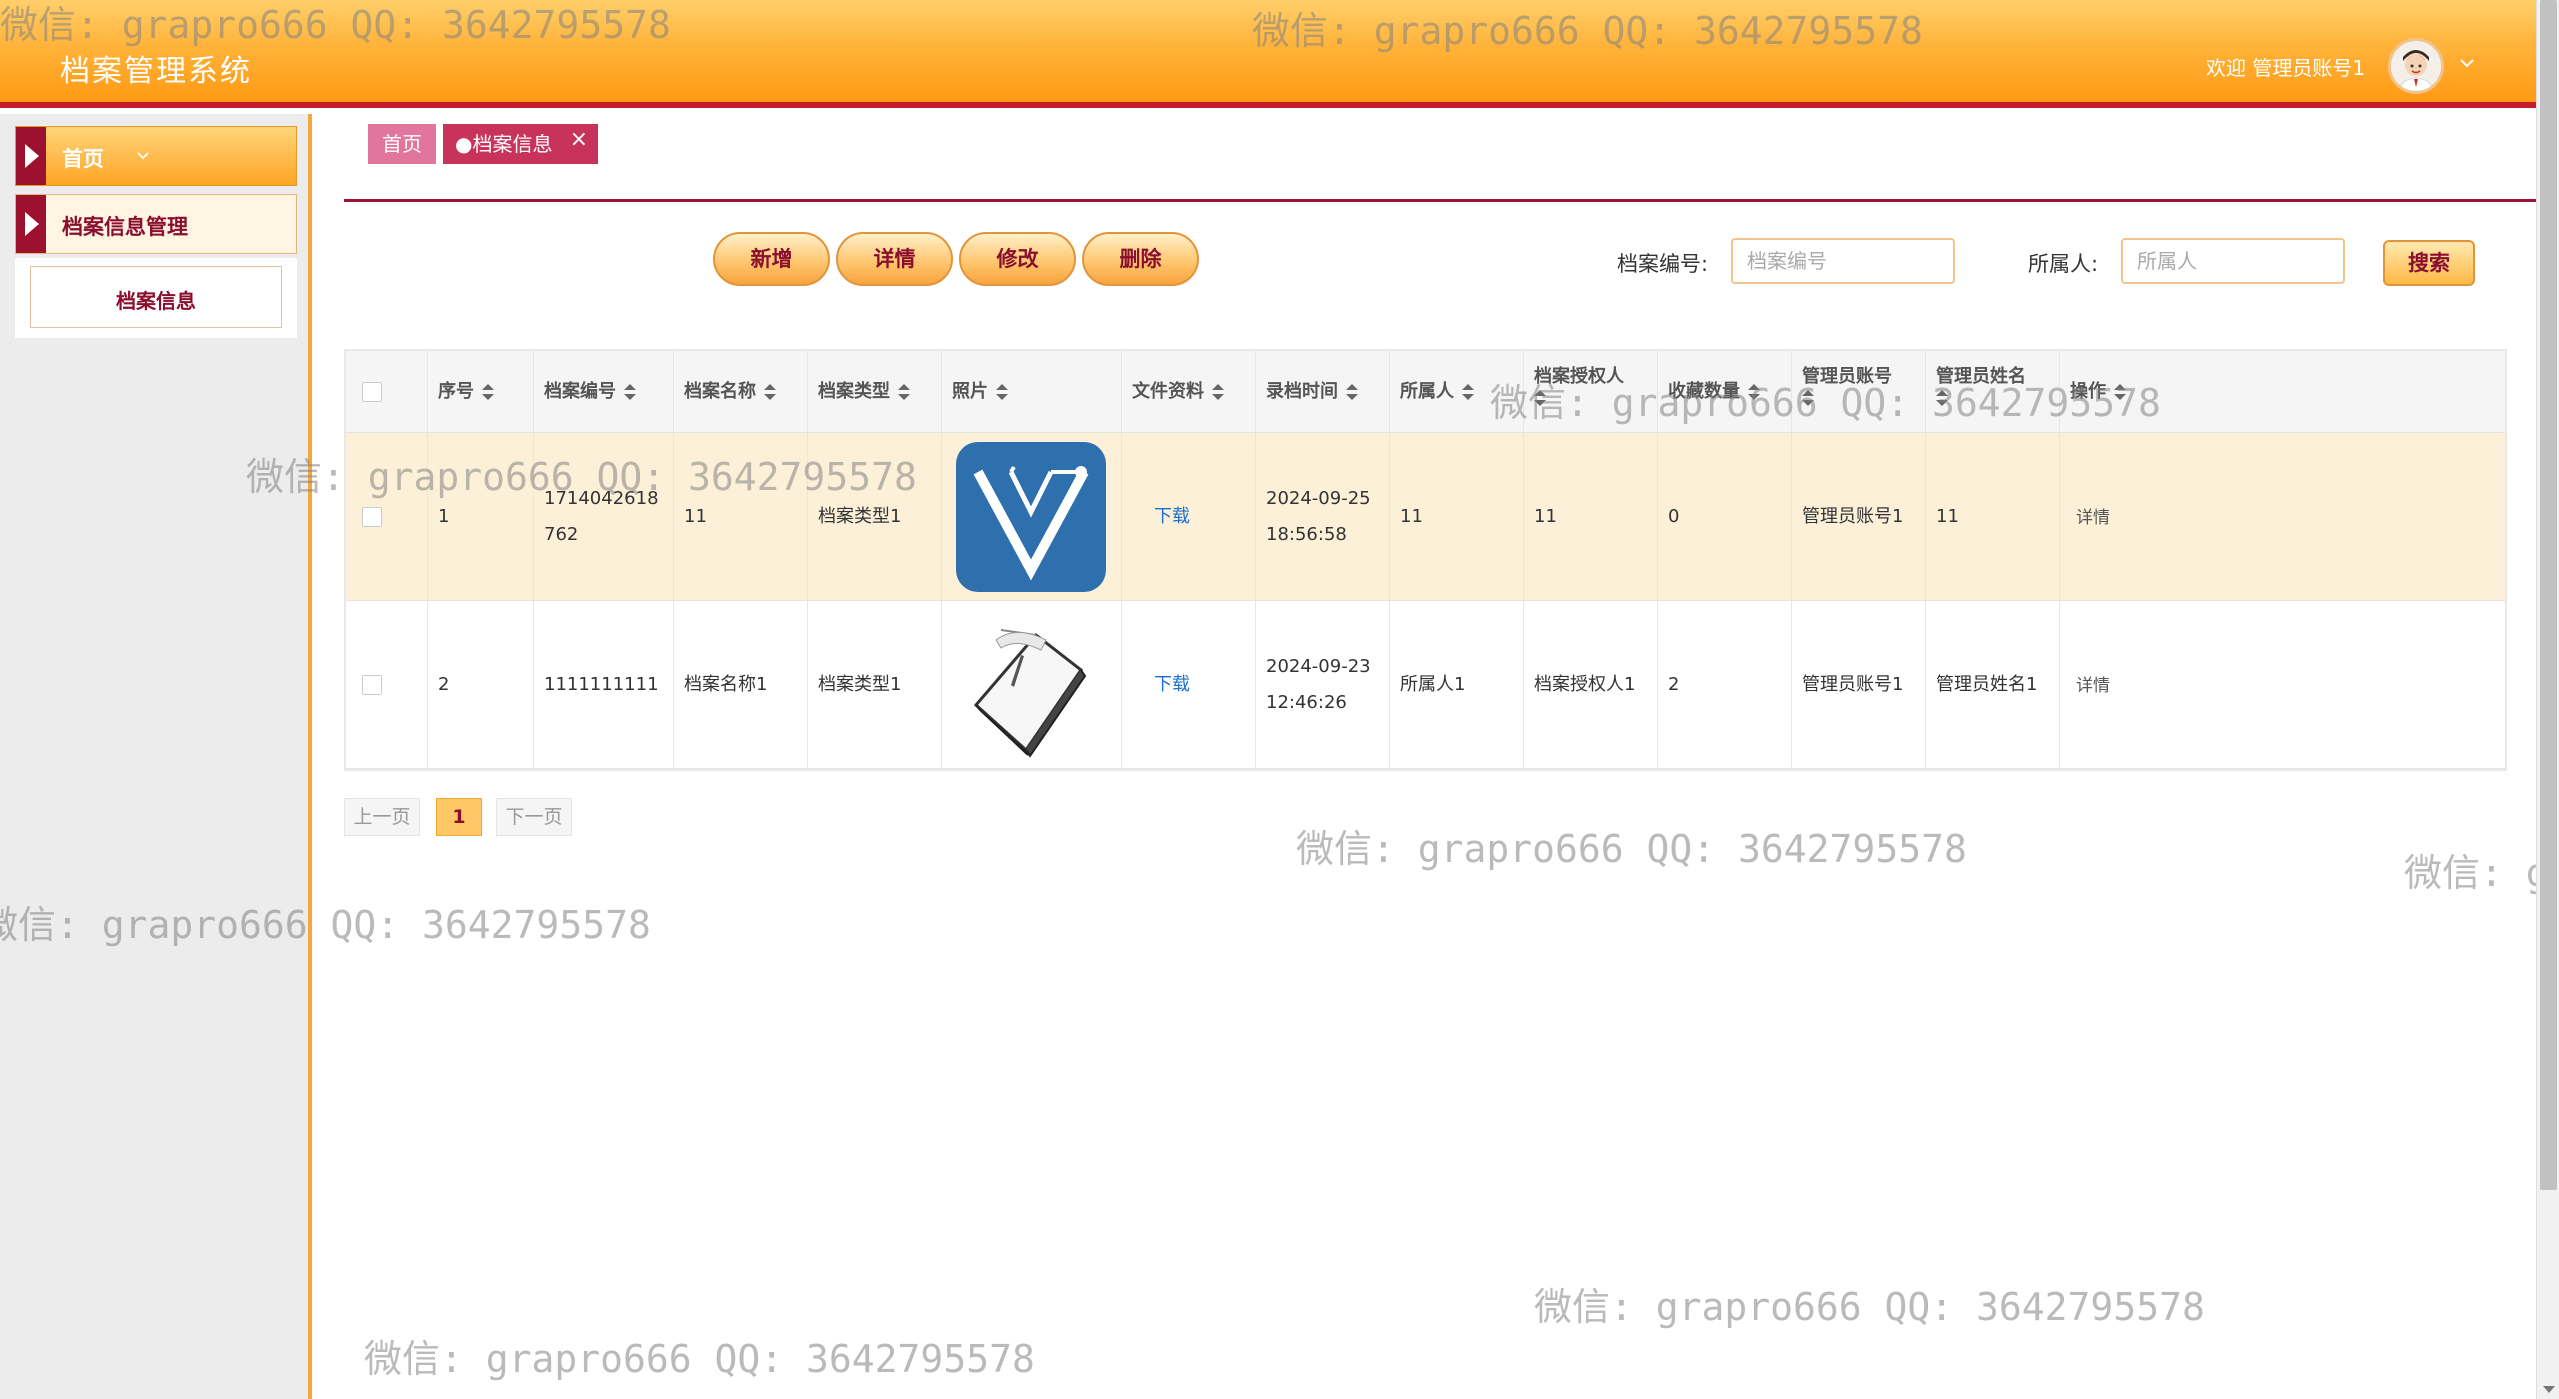  Describe the element at coordinates (1140, 259) in the screenshot. I see `delete-button: 删除` at that location.